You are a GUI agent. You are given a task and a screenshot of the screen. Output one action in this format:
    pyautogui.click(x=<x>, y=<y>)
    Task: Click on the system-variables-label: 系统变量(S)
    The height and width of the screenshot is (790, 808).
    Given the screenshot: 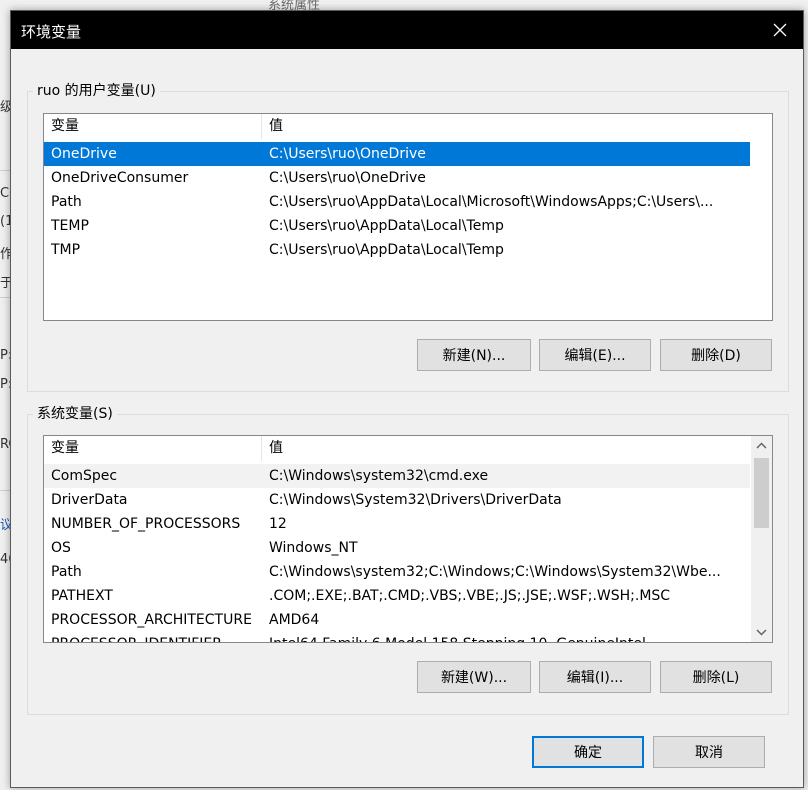 What is the action you would take?
    pyautogui.click(x=75, y=413)
    